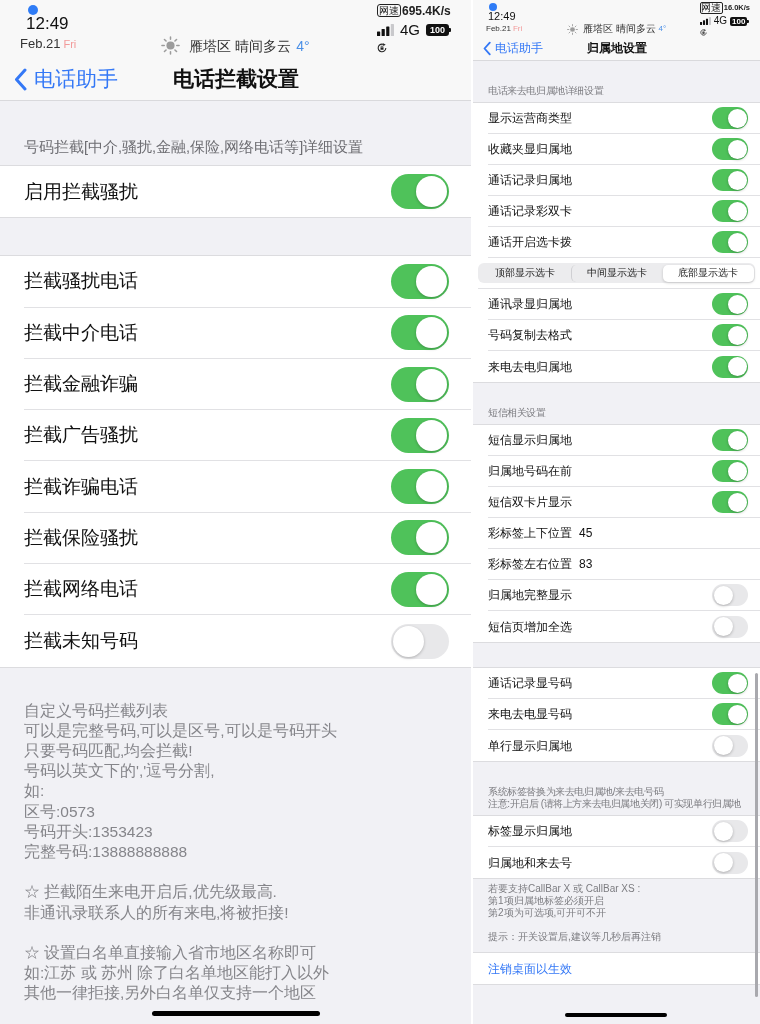 The height and width of the screenshot is (1024, 760). What do you see at coordinates (81, 281) in the screenshot?
I see `row-label: 拦截骚扰电话` at bounding box center [81, 281].